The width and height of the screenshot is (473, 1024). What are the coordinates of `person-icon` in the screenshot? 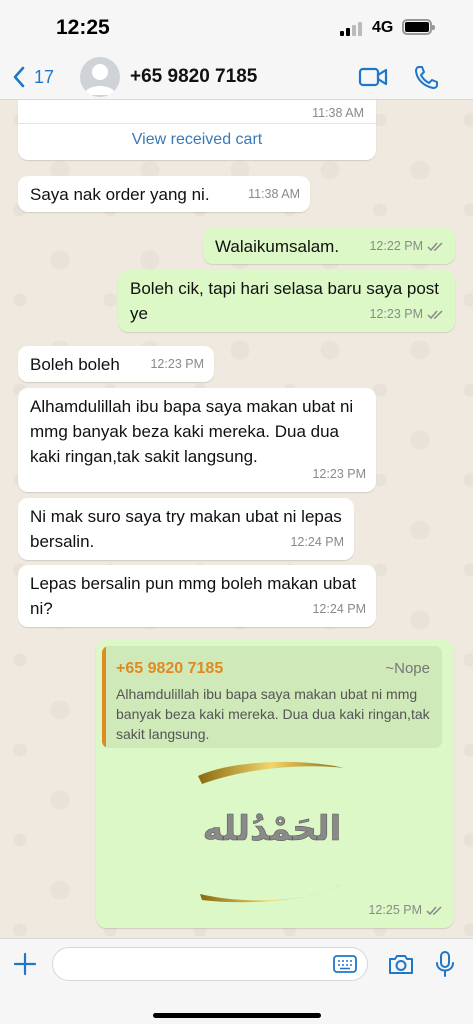 It's located at (100, 79).